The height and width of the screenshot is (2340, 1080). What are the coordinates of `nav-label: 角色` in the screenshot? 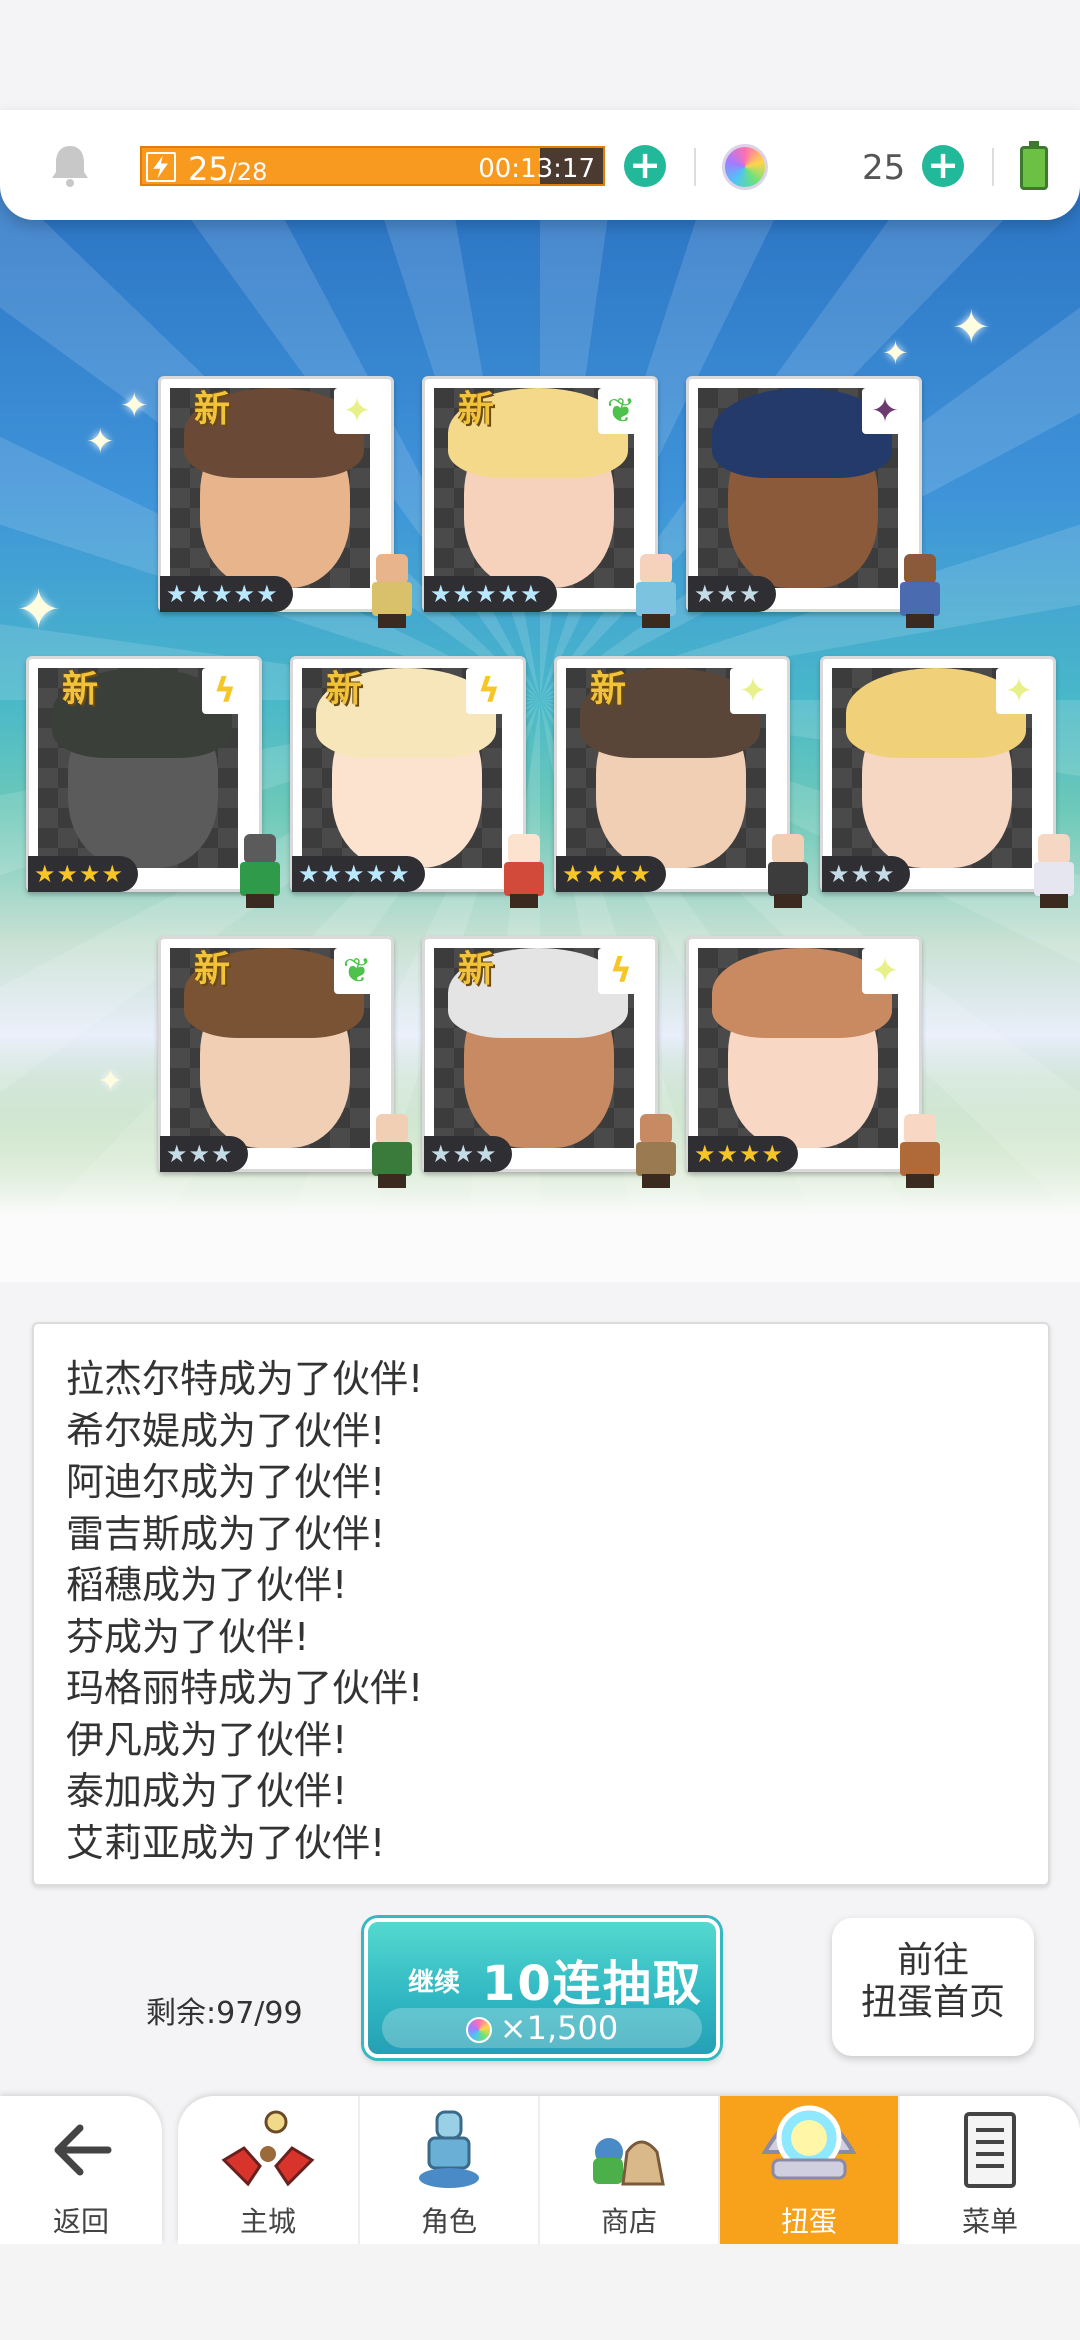 It's located at (448, 2221).